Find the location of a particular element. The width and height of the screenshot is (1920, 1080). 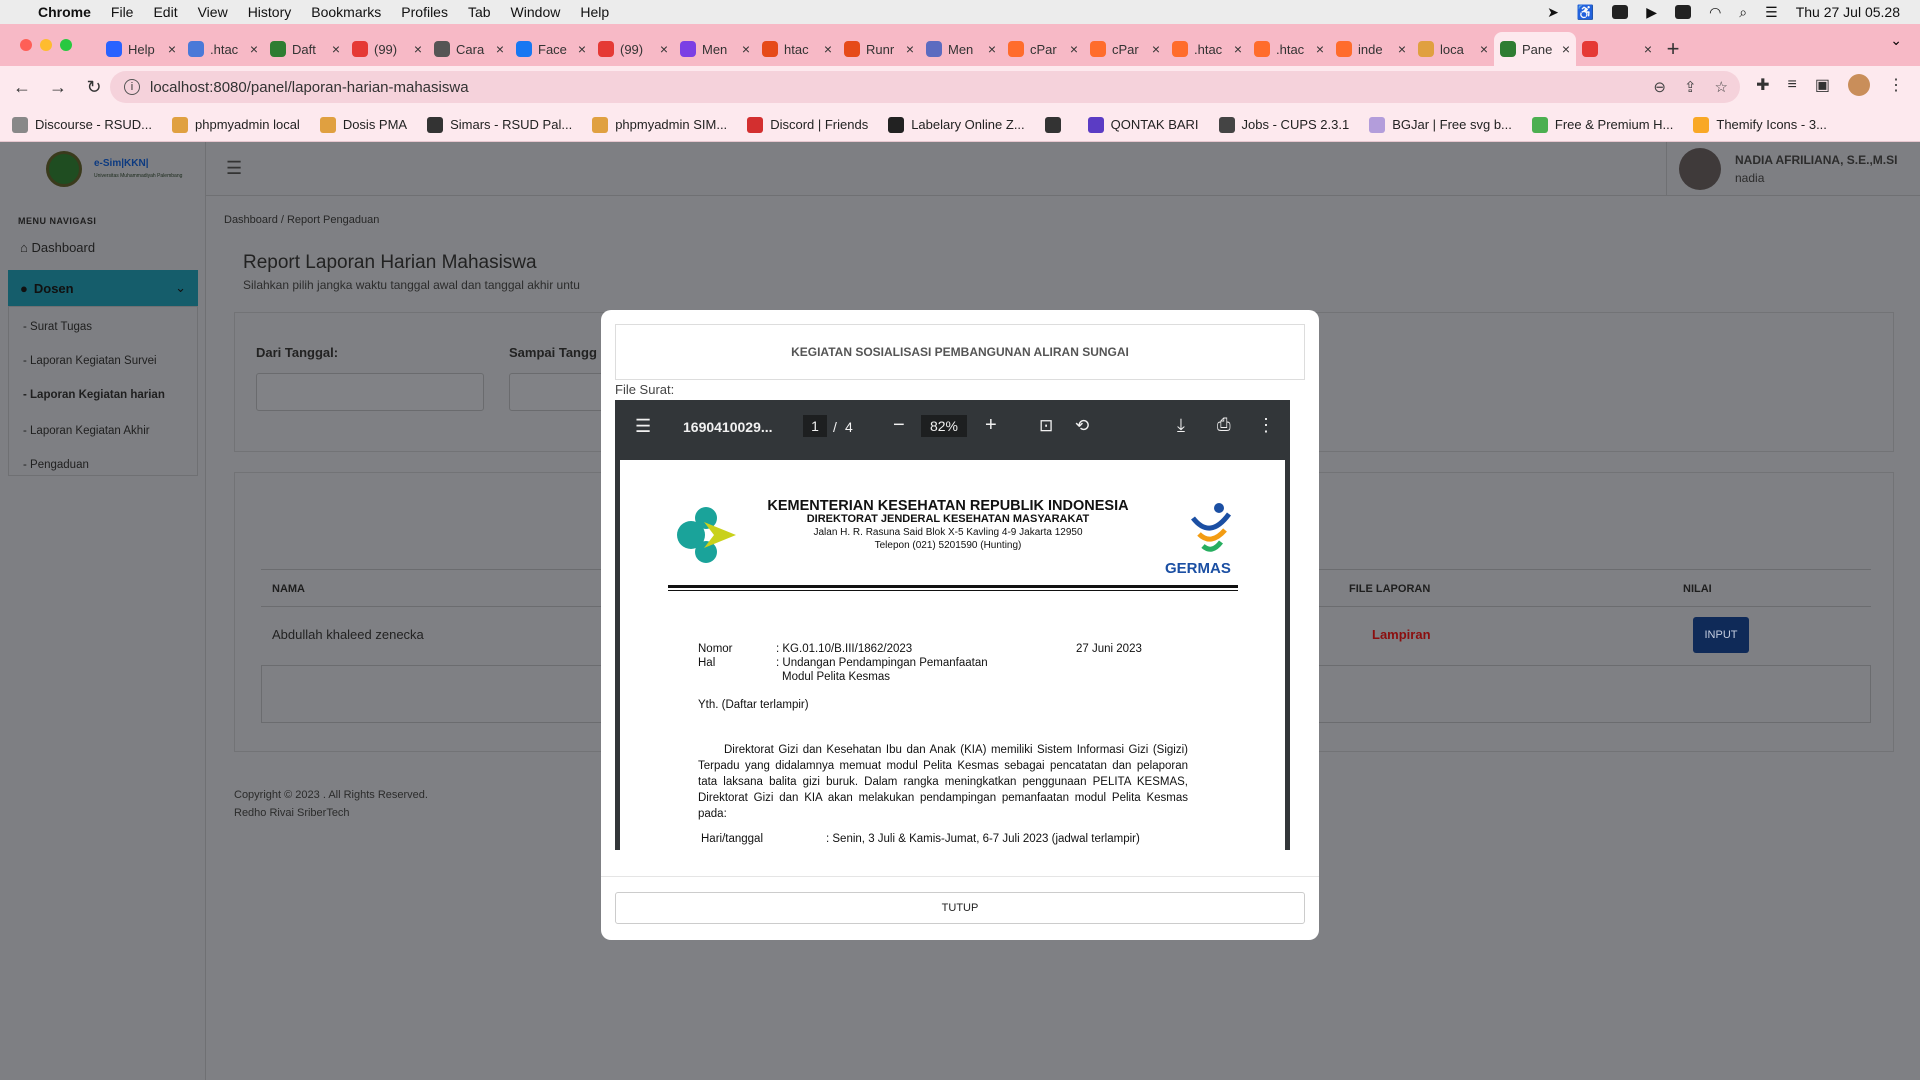

more-menu-icon: ⋮ is located at coordinates (1896, 85).